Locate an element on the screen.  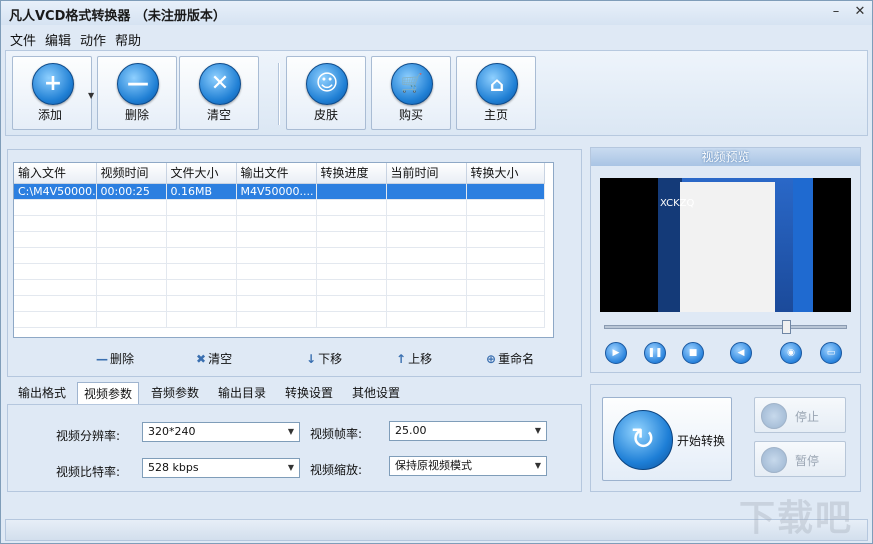
minimize-button: – is located at coordinates (836, 12).